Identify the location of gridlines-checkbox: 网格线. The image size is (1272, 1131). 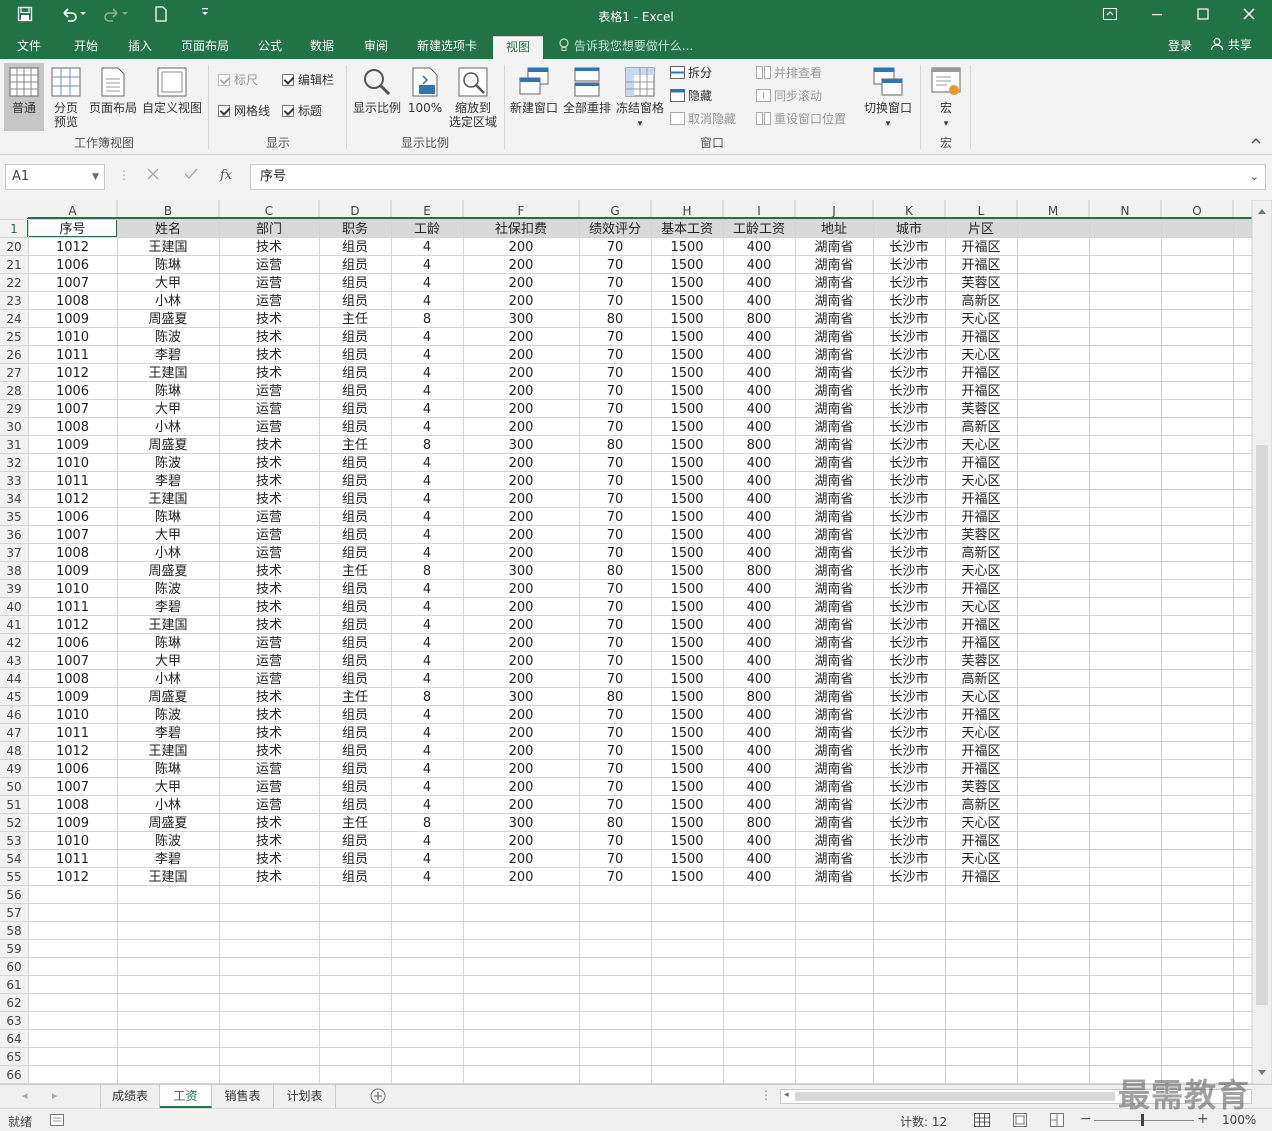
(244, 111).